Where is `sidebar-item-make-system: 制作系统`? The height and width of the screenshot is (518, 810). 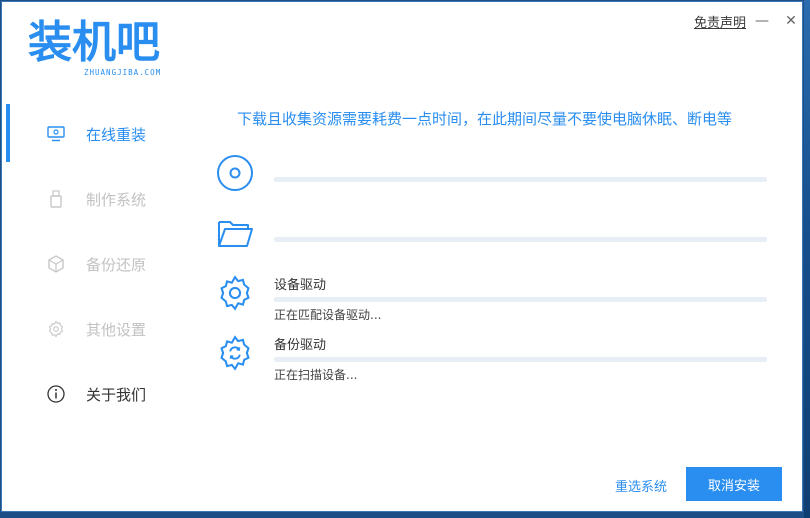
sidebar-item-make-system: 制作系统 is located at coordinates (97, 199).